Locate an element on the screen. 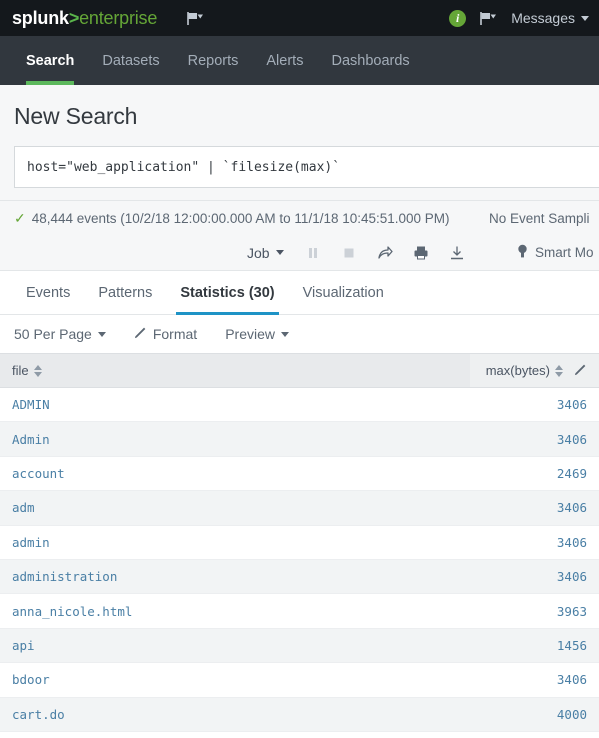 This screenshot has height=738, width=599. table-row: Admin 3406 is located at coordinates (299, 439).